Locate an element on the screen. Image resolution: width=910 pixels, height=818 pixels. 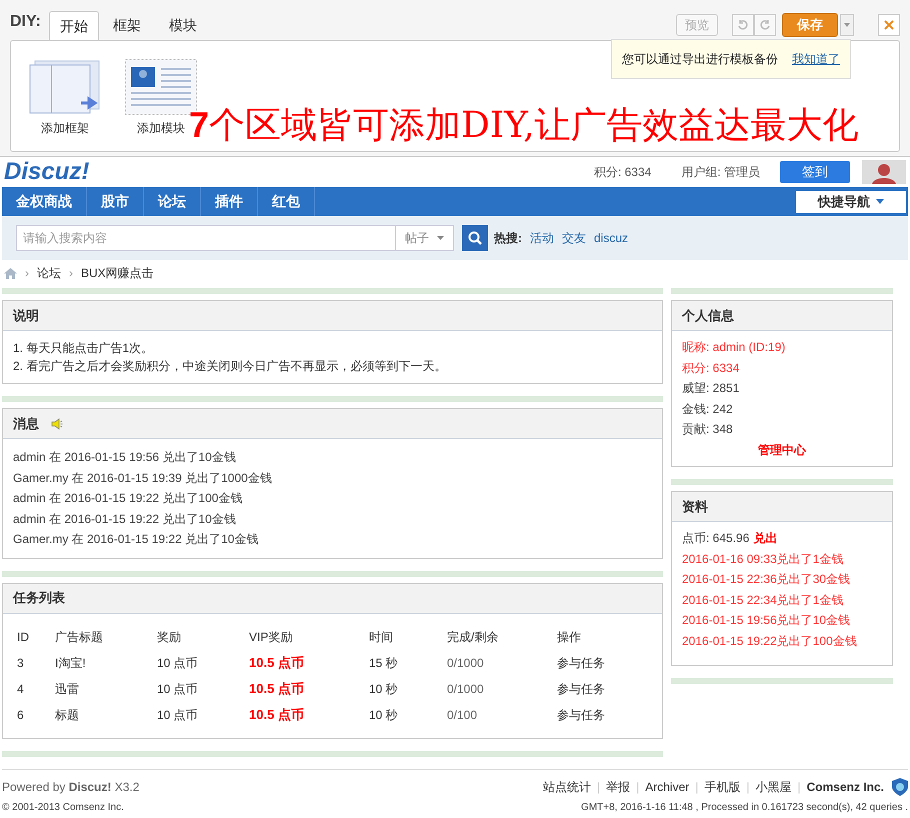
column-header: VIP奖励 is located at coordinates (271, 637).